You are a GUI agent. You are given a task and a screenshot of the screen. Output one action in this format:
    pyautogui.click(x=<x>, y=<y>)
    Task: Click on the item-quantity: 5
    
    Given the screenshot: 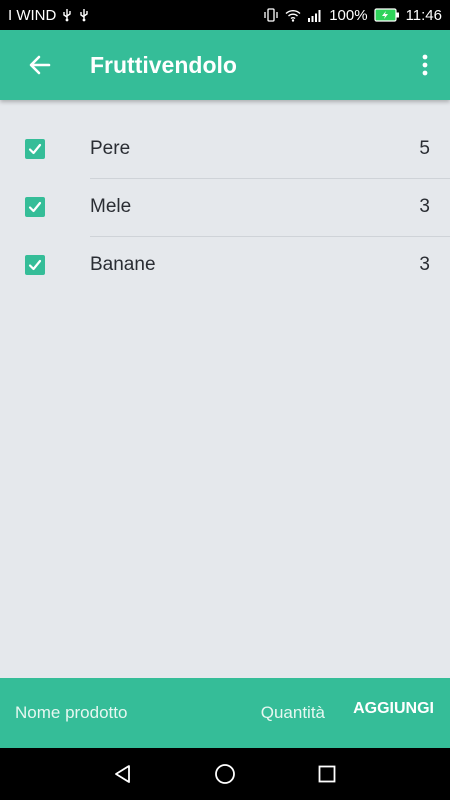 What is the action you would take?
    pyautogui.click(x=424, y=148)
    